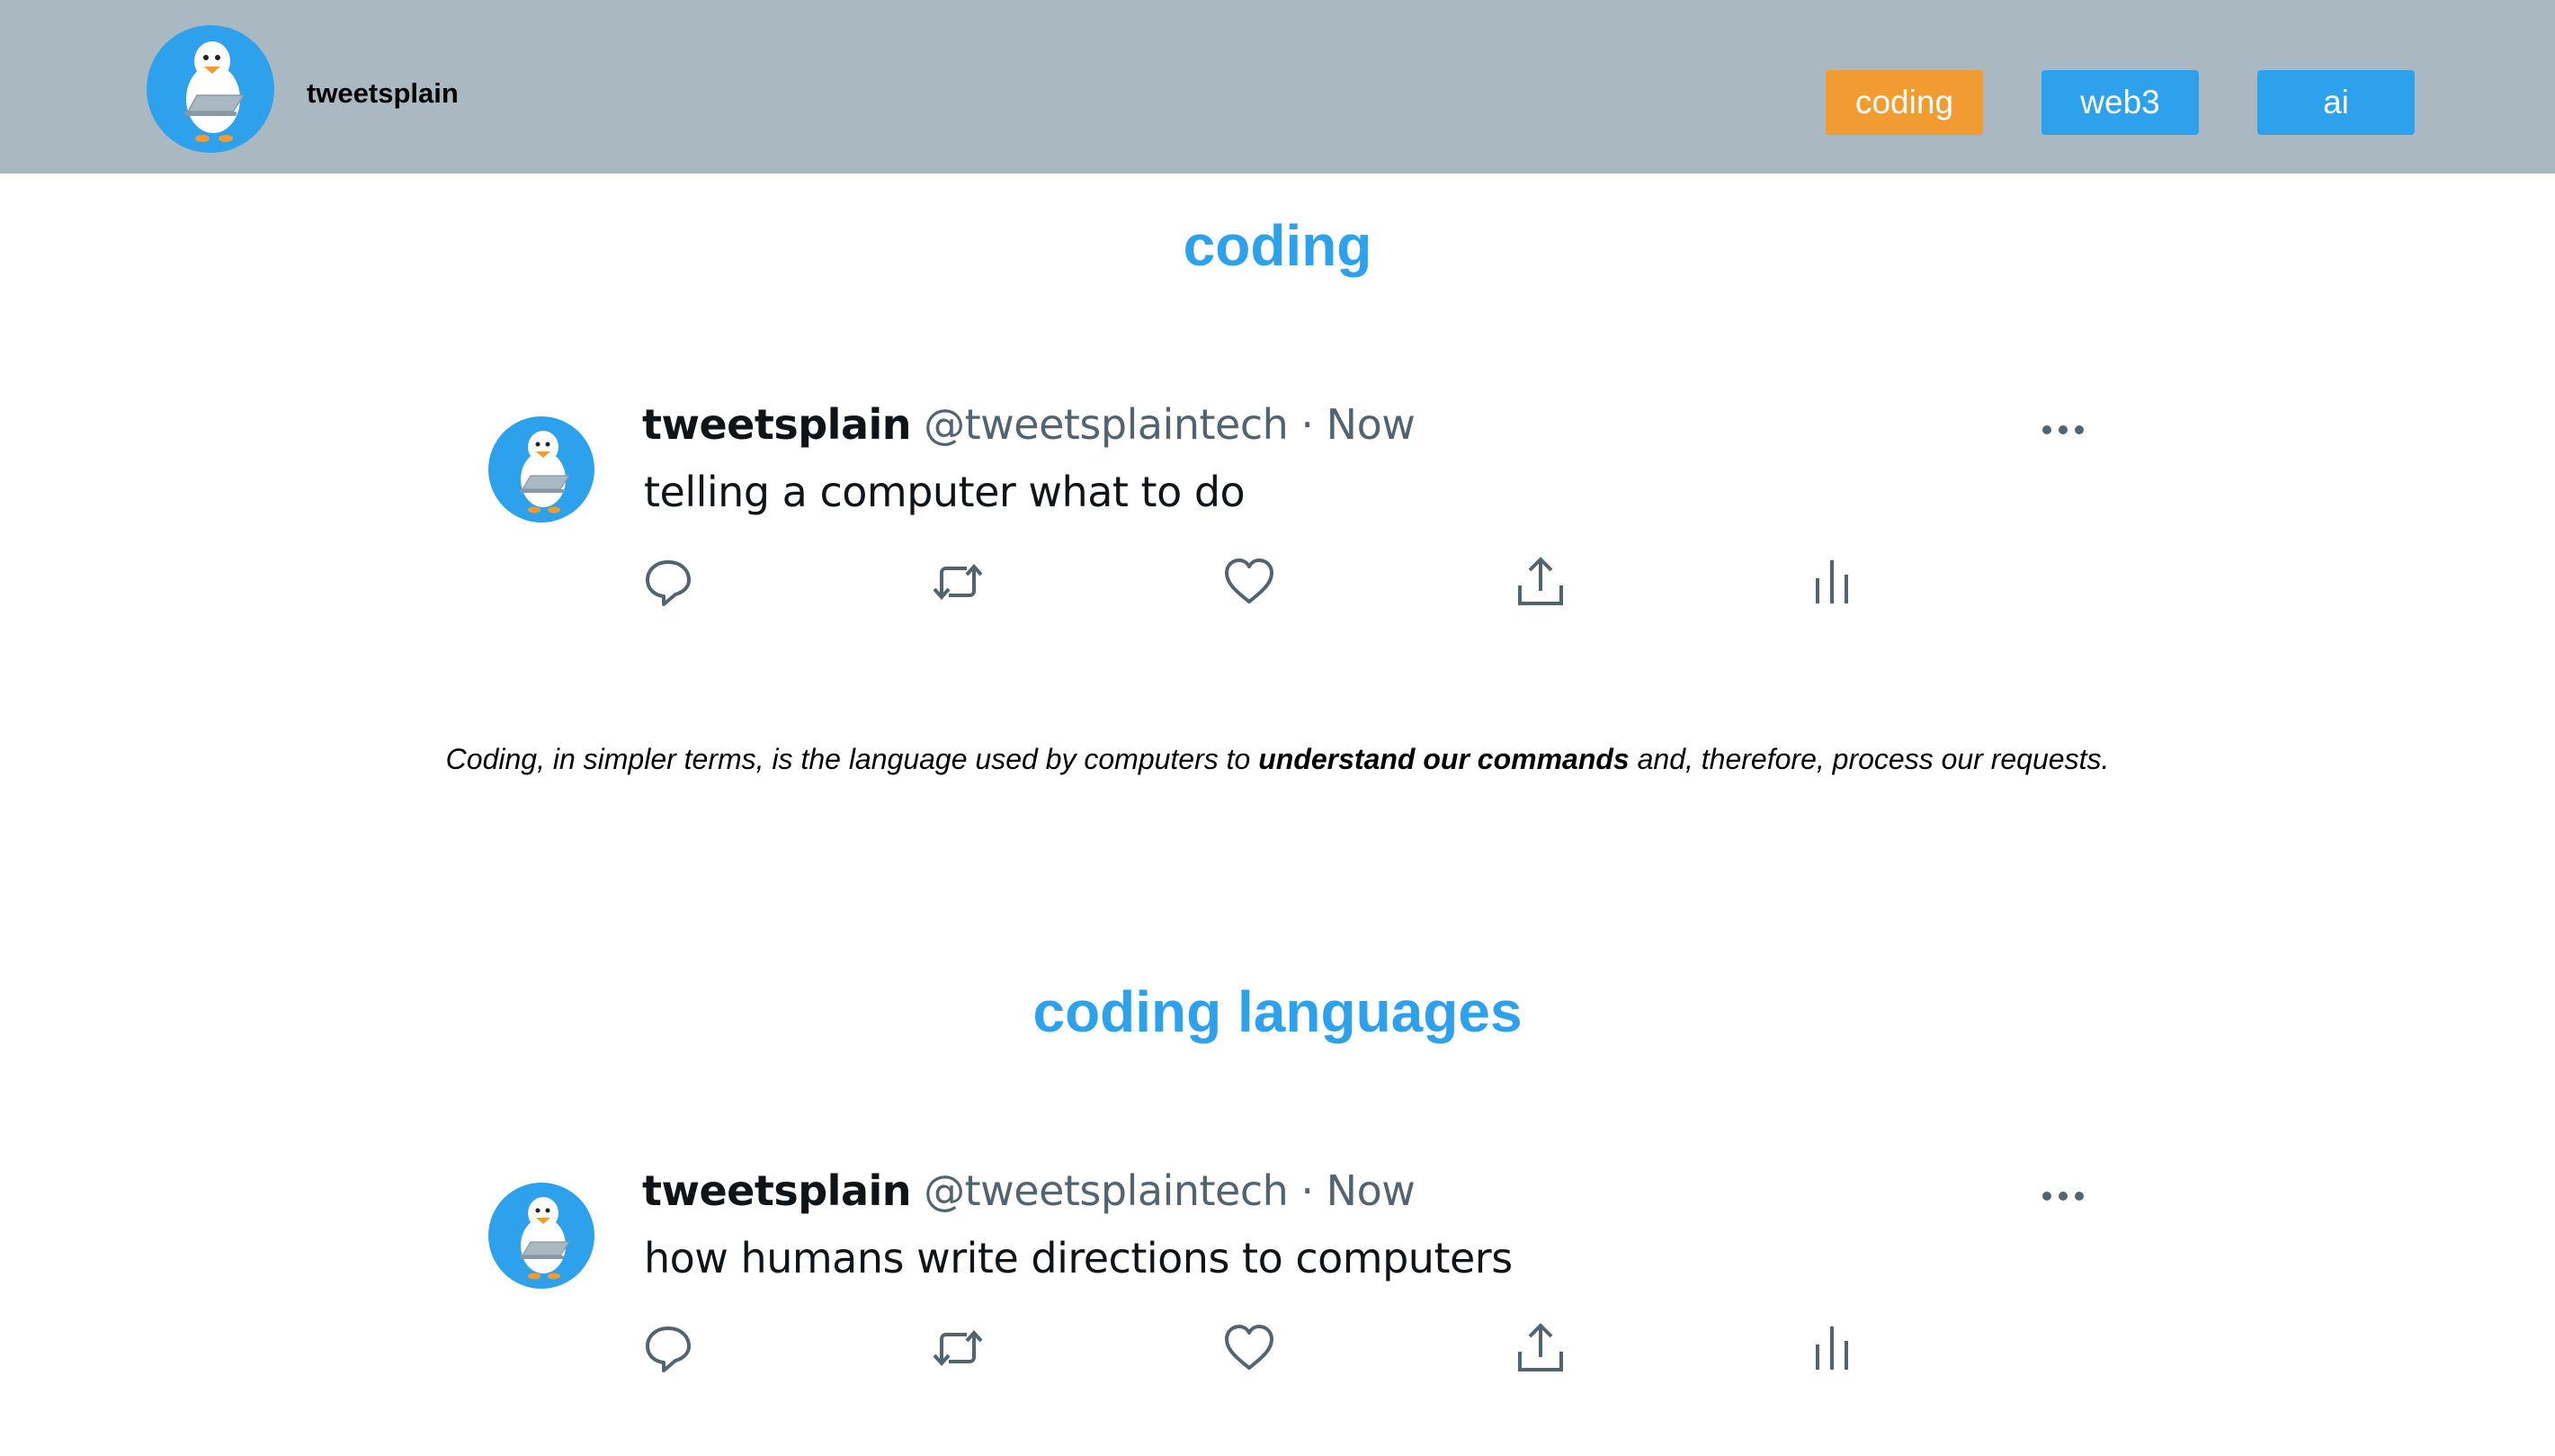 The height and width of the screenshot is (1456, 2555). What do you see at coordinates (383, 93) in the screenshot?
I see `brand-name: tweetsplain` at bounding box center [383, 93].